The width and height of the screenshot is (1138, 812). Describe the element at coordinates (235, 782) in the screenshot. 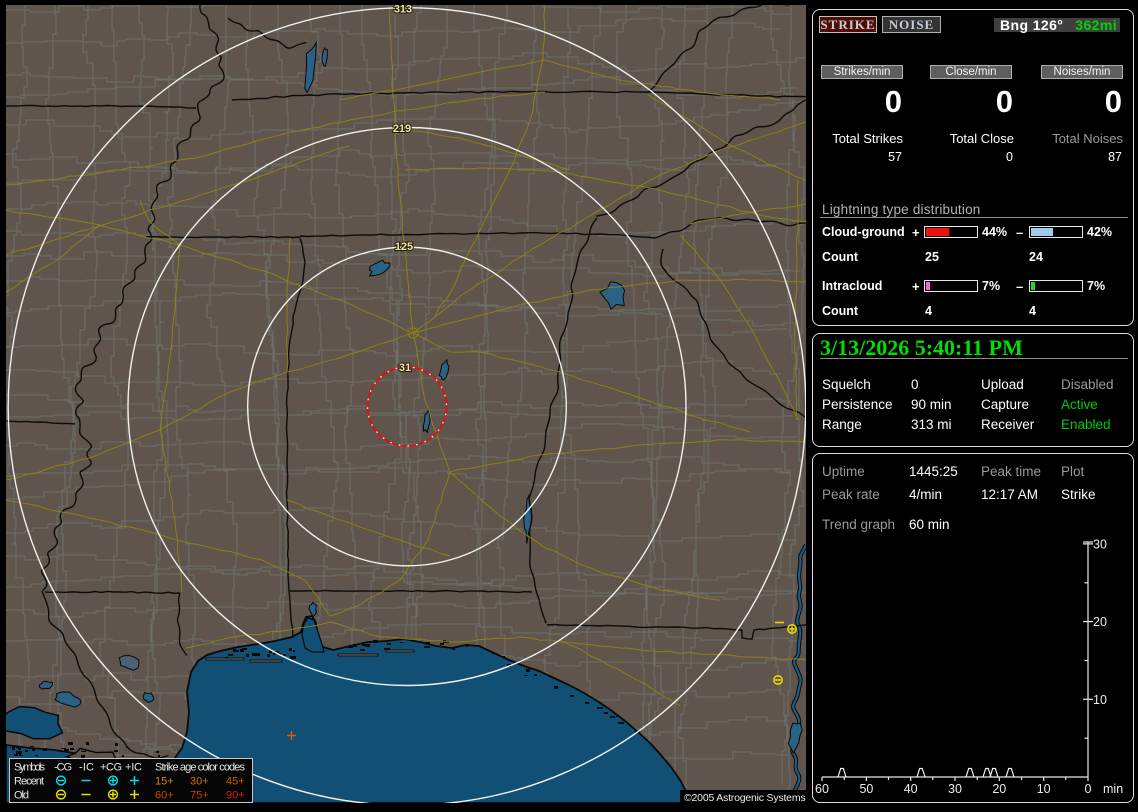

I see `svg-text: 45+` at that location.